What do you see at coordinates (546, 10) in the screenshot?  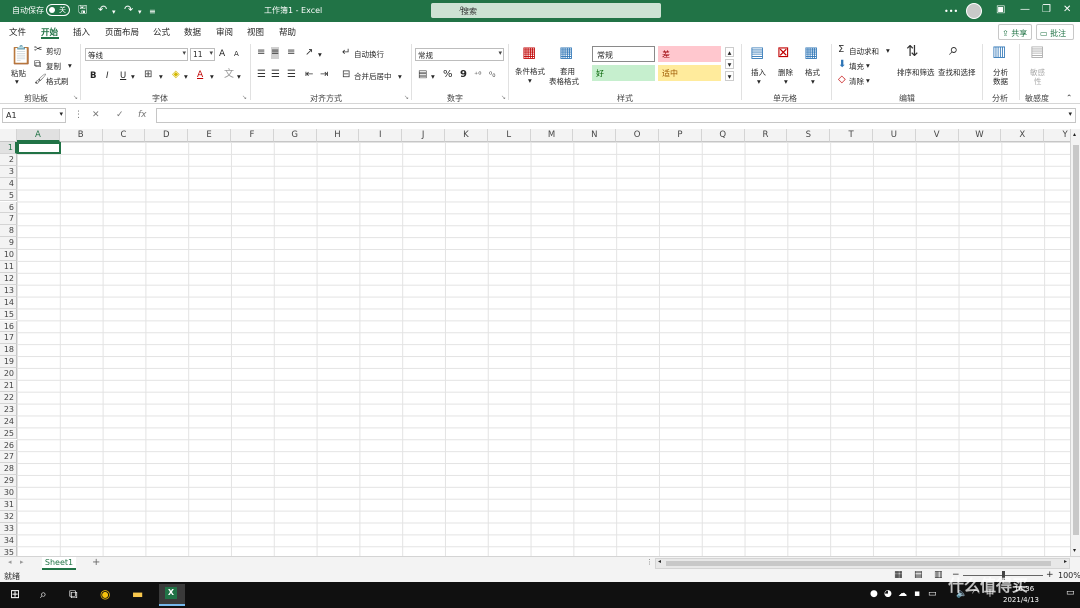 I see `search-box: ⌕ 搜索` at bounding box center [546, 10].